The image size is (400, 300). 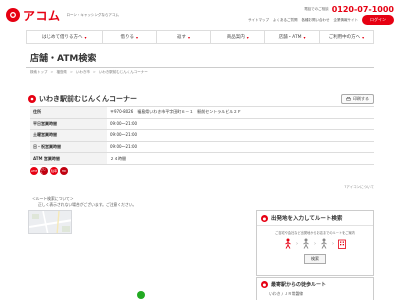 I want to click on sitemap-link: サイトマップ, so click(x=258, y=20).